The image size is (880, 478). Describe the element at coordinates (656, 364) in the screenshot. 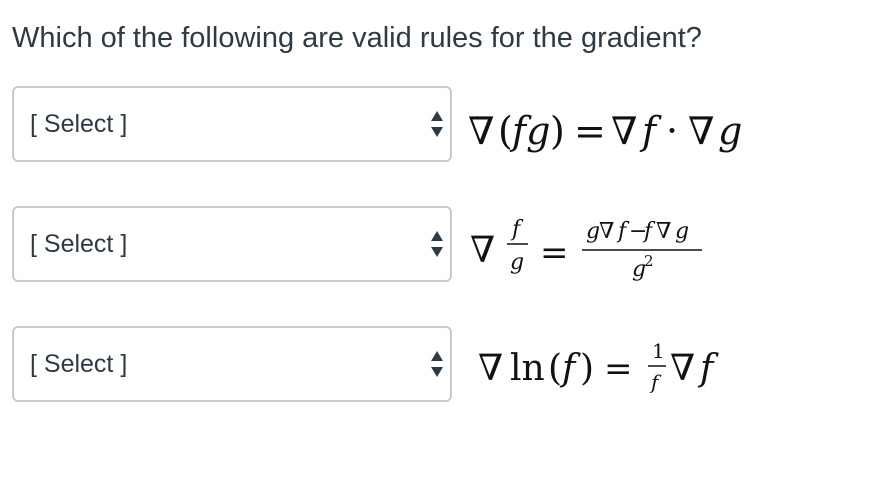

I see `rule-3-formula: ∇ ln ( f ) = 1 f ∇ f` at that location.